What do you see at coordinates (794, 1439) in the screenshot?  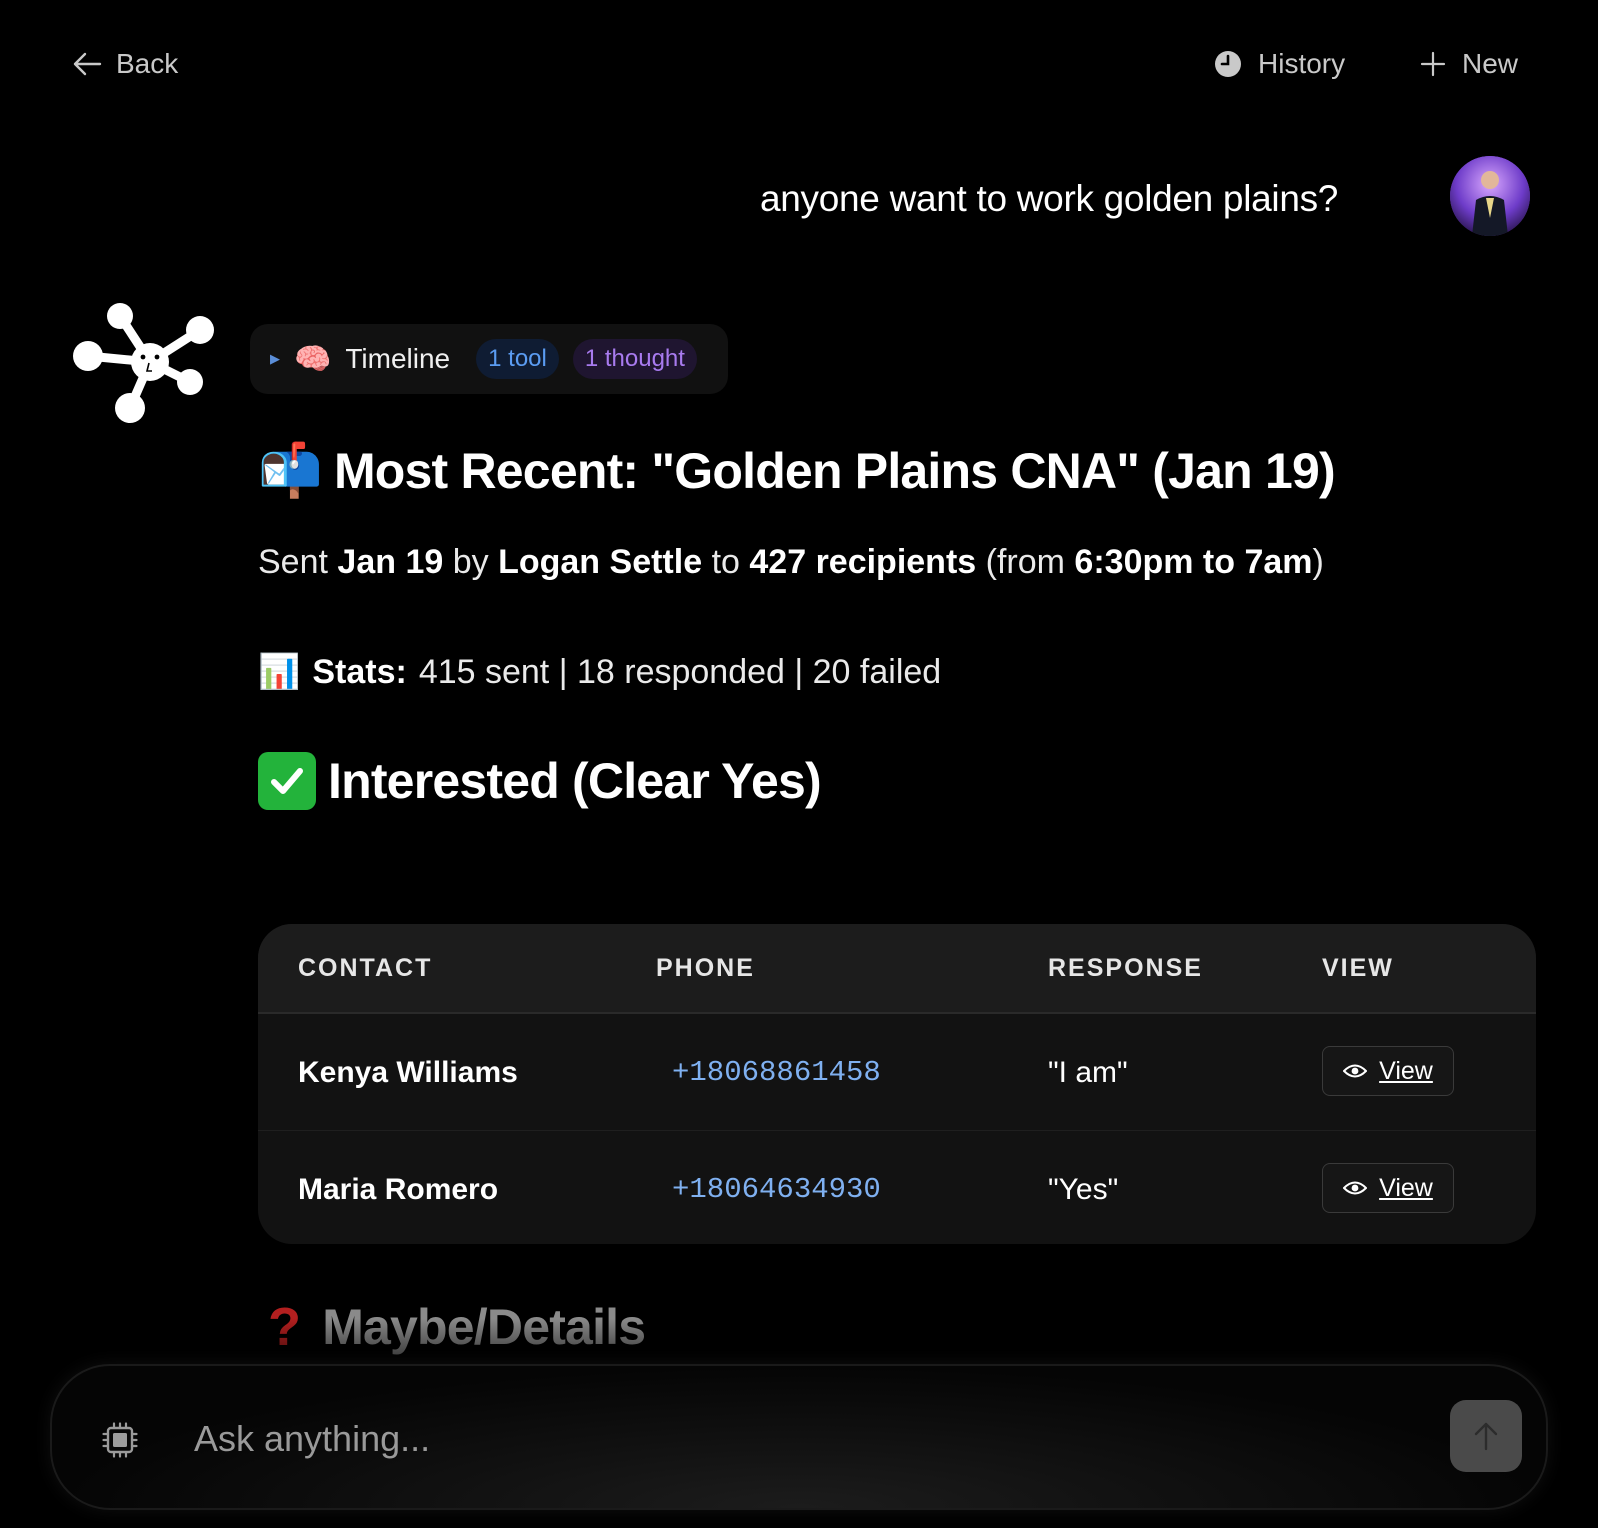 I see `ask-input` at bounding box center [794, 1439].